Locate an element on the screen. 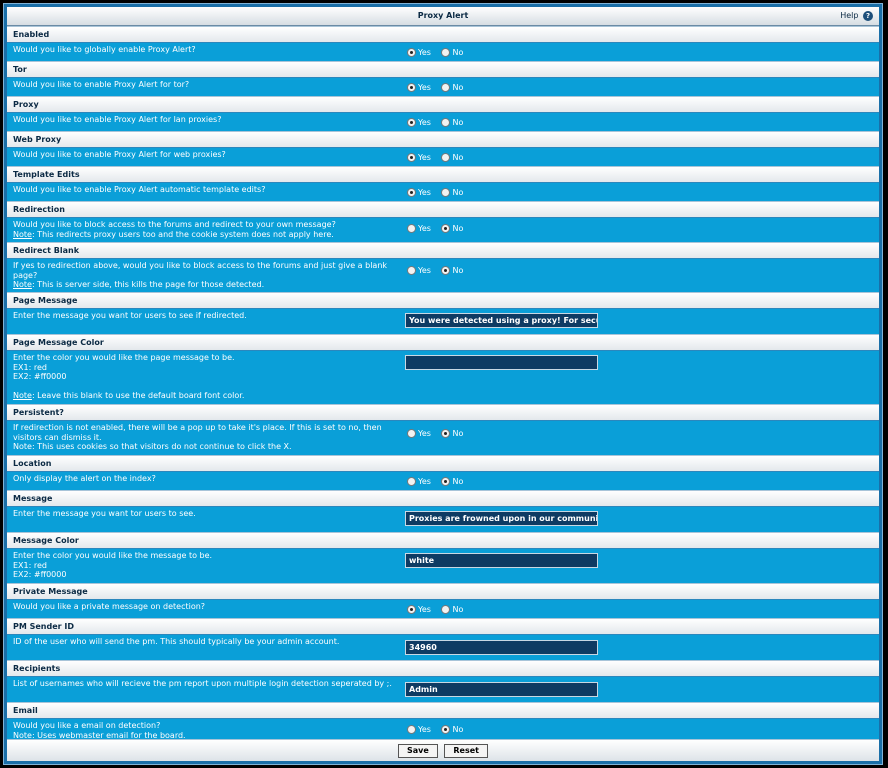  radio-group-private-message: Yes No is located at coordinates (439, 610).